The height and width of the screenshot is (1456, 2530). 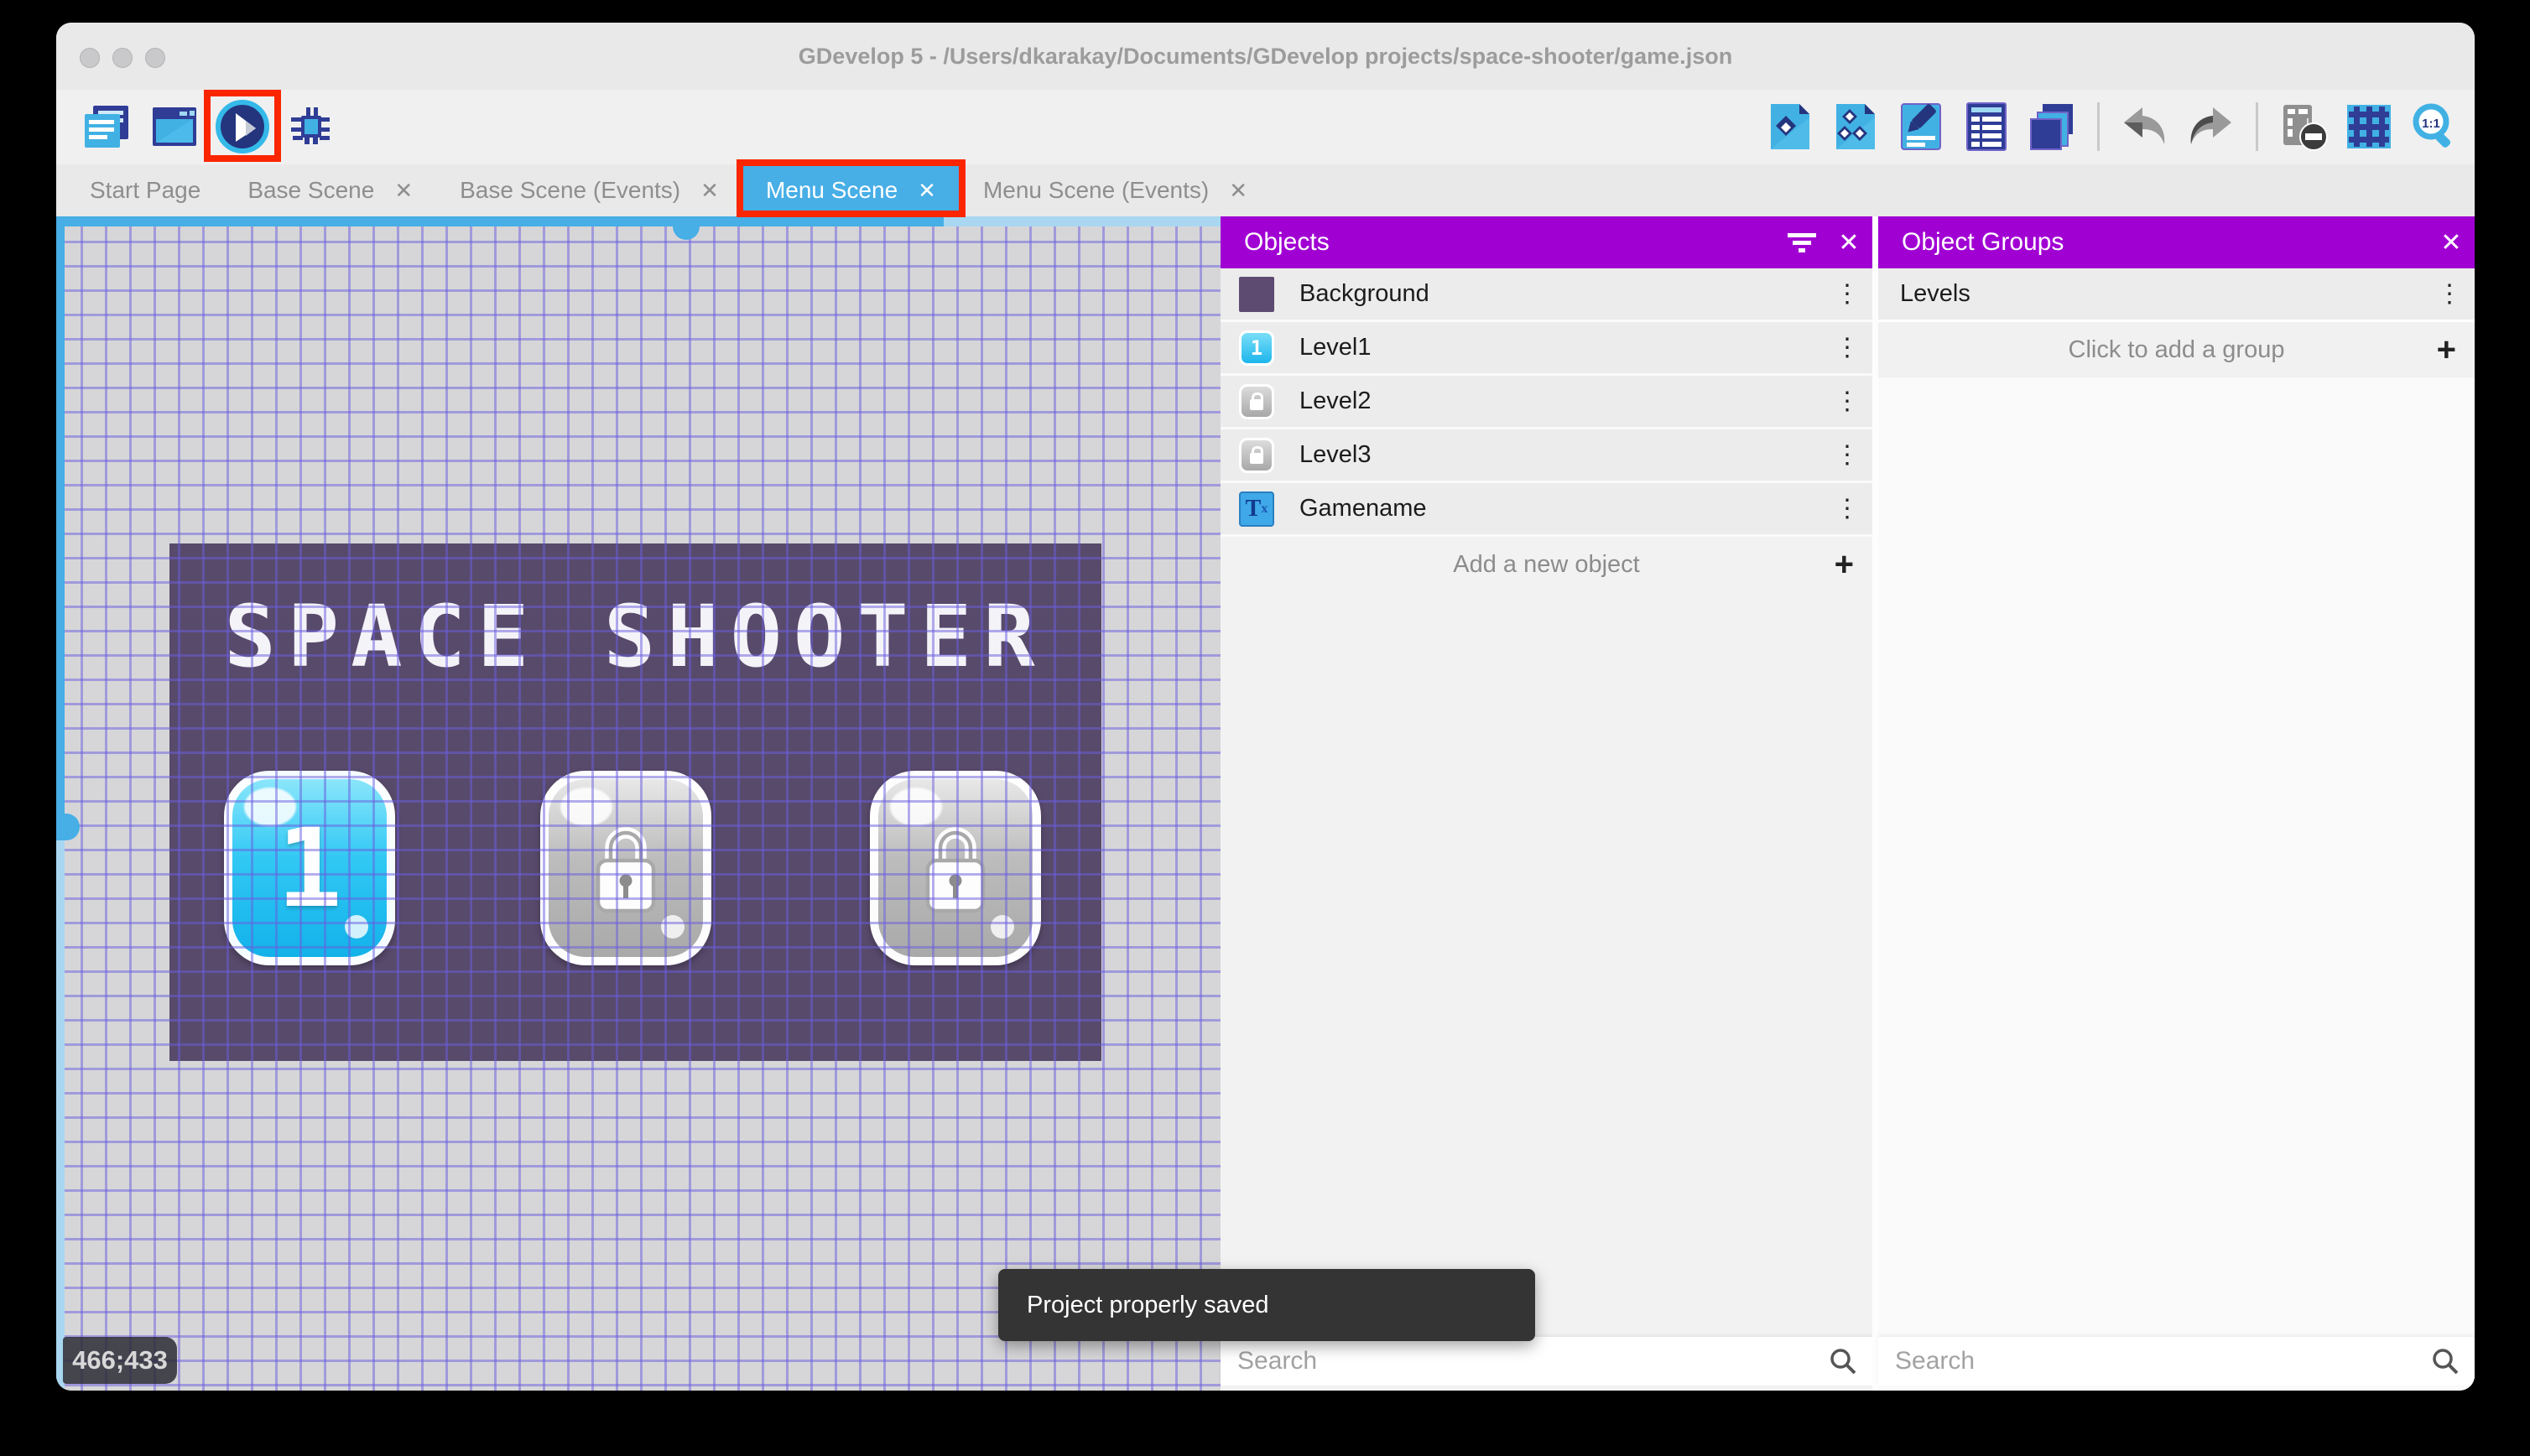 I want to click on scene-window-icon, so click(x=174, y=126).